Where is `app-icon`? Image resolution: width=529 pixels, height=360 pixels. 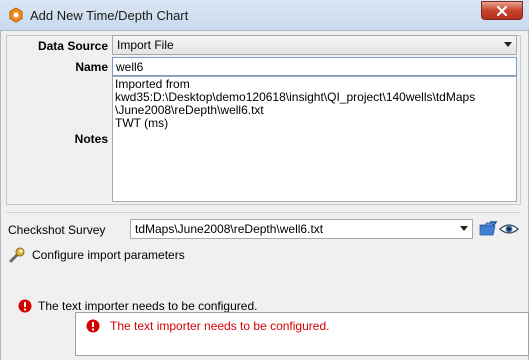 app-icon is located at coordinates (16, 15).